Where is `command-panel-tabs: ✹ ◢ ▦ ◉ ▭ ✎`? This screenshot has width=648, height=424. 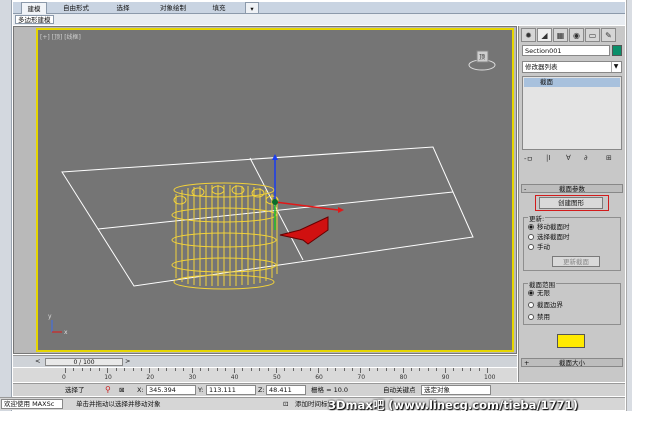 command-panel-tabs: ✹ ◢ ▦ ◉ ▭ ✎ is located at coordinates (572, 35).